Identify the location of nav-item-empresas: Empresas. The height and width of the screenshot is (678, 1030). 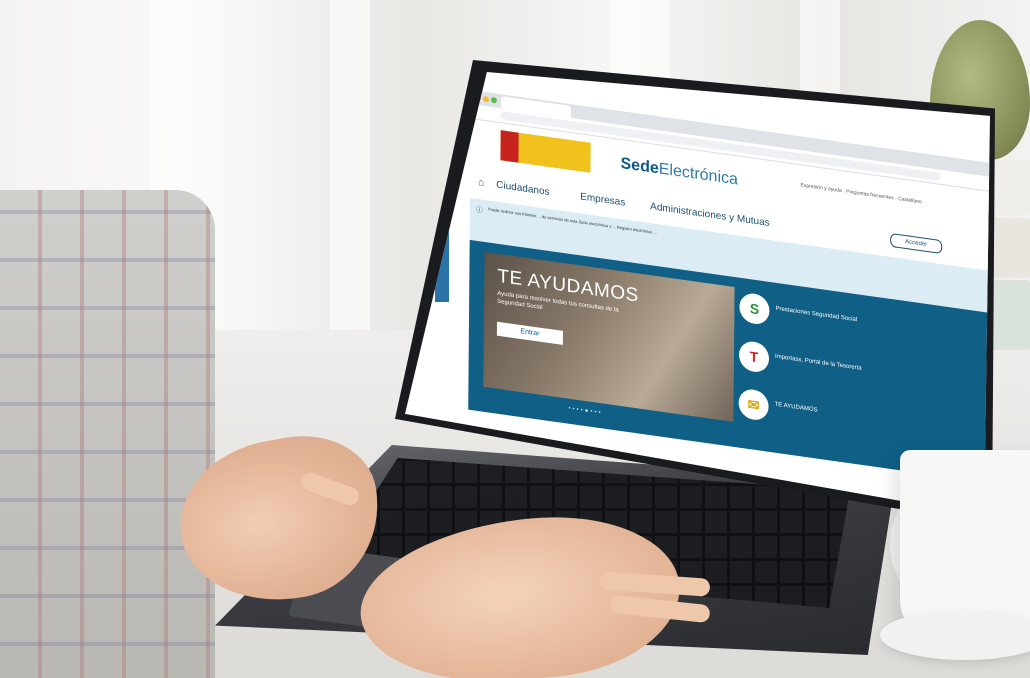
(602, 199).